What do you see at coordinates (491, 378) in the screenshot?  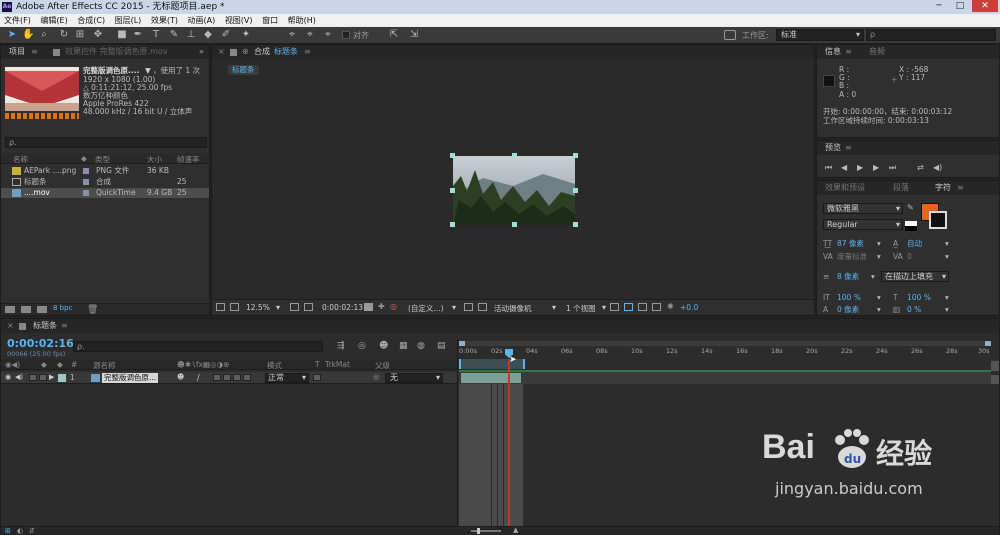 I see `layer-duration-bar` at bounding box center [491, 378].